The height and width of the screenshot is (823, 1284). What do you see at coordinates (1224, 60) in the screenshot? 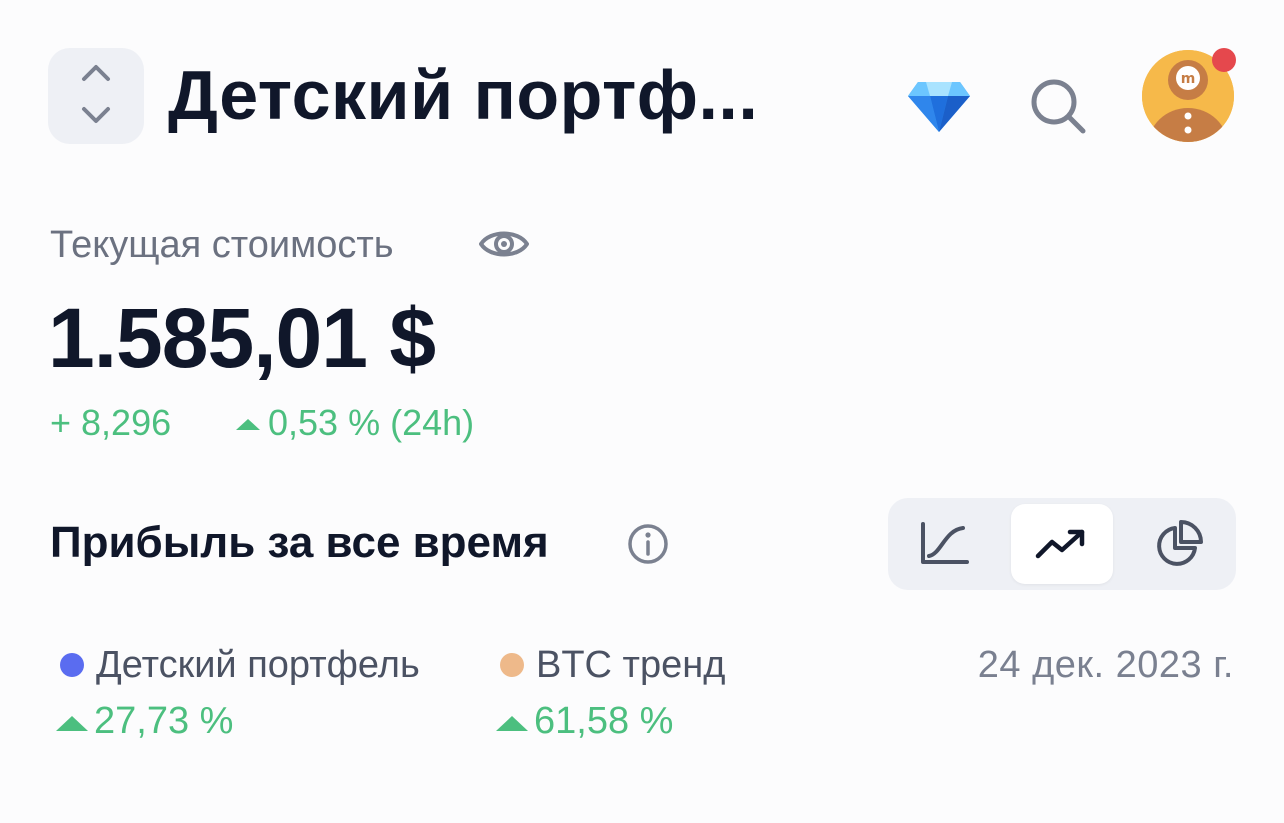
I see `notification-dot` at bounding box center [1224, 60].